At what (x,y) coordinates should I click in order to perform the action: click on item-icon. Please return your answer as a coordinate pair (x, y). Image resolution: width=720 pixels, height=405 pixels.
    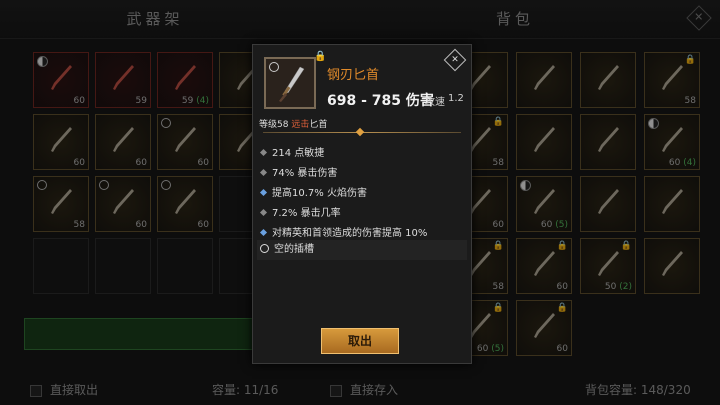
    Looking at the image, I should click on (290, 83).